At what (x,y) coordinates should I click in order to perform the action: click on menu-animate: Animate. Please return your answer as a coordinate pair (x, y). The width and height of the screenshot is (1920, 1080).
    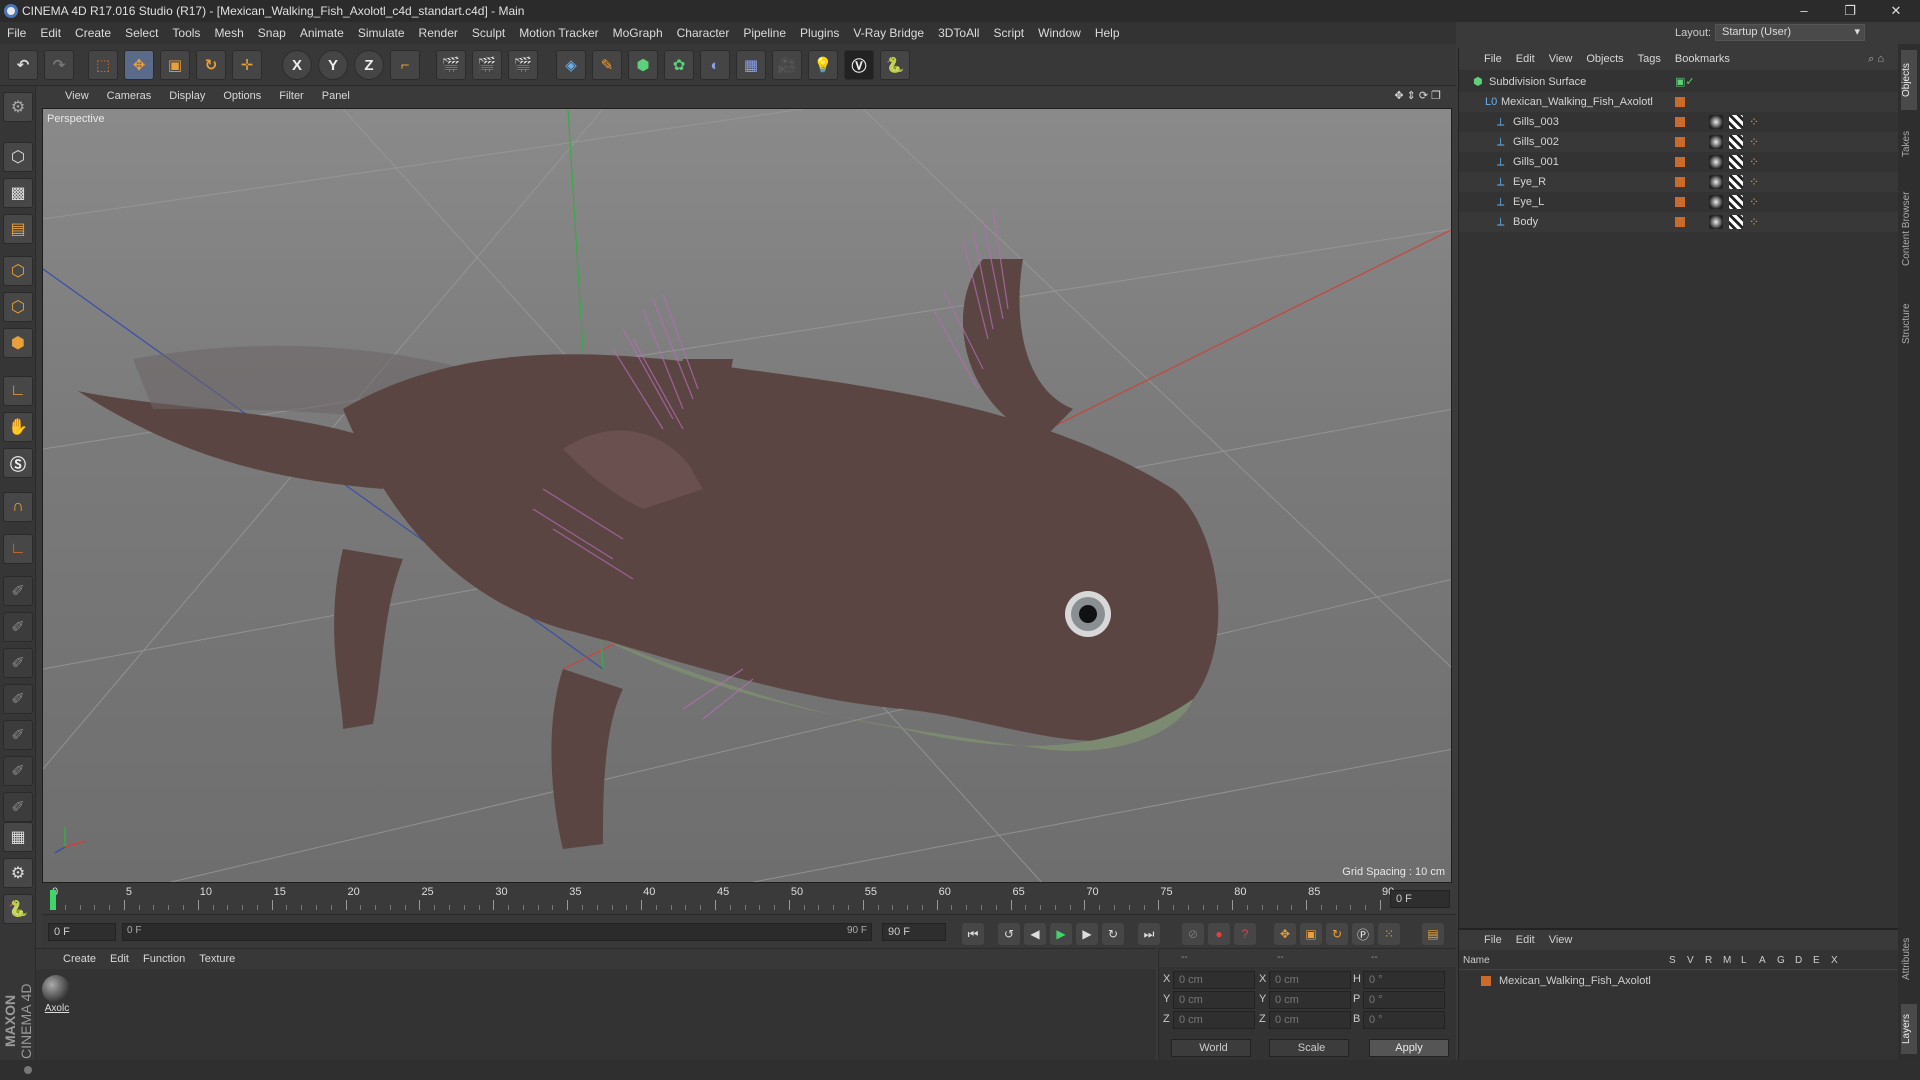
    Looking at the image, I should click on (322, 33).